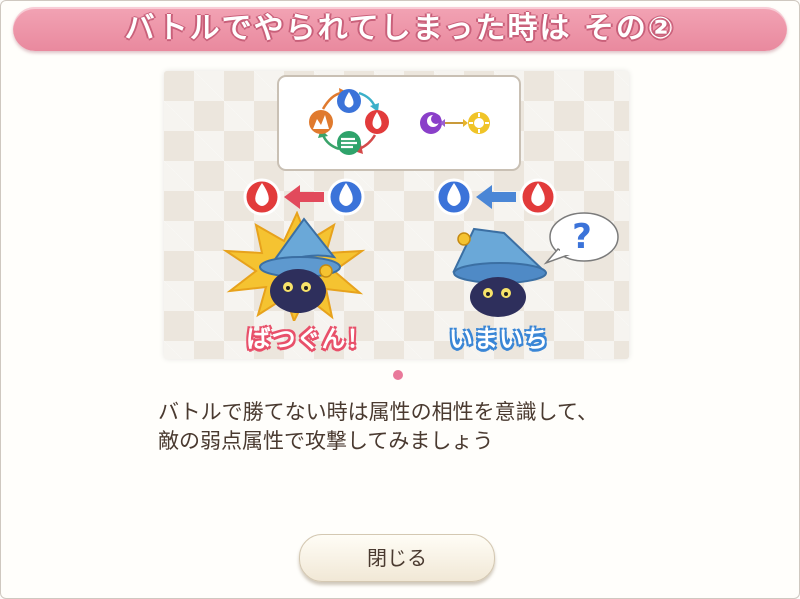 The width and height of the screenshot is (800, 599). I want to click on wind-orb, so click(349, 143).